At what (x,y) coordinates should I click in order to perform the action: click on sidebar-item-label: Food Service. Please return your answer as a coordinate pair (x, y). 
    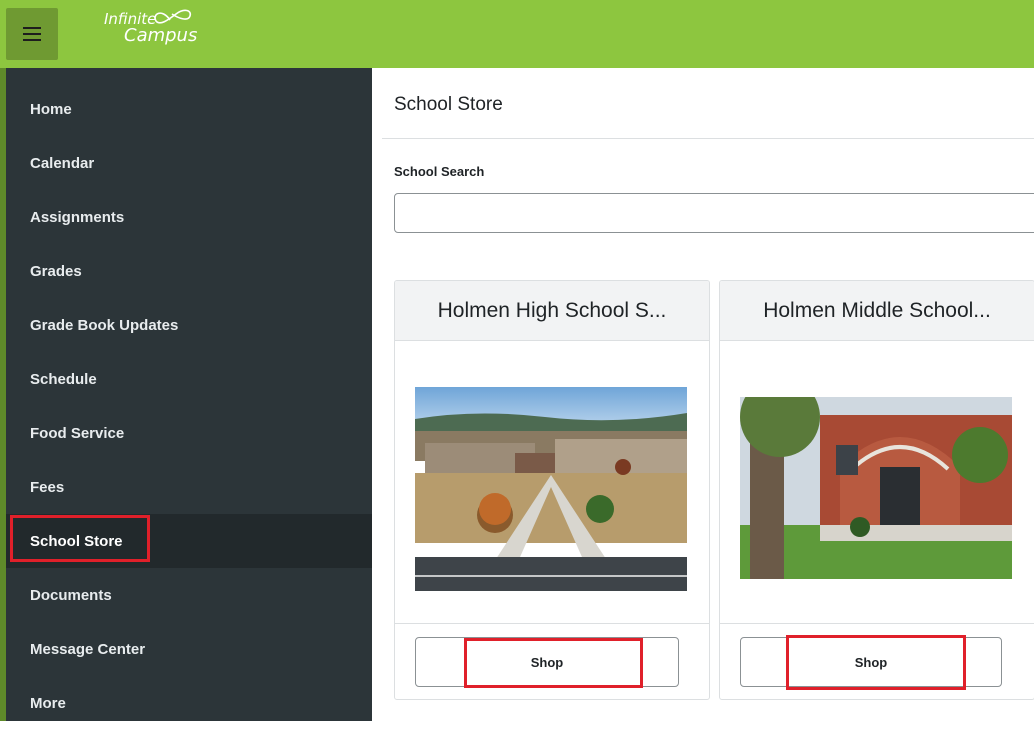
    Looking at the image, I should click on (77, 433).